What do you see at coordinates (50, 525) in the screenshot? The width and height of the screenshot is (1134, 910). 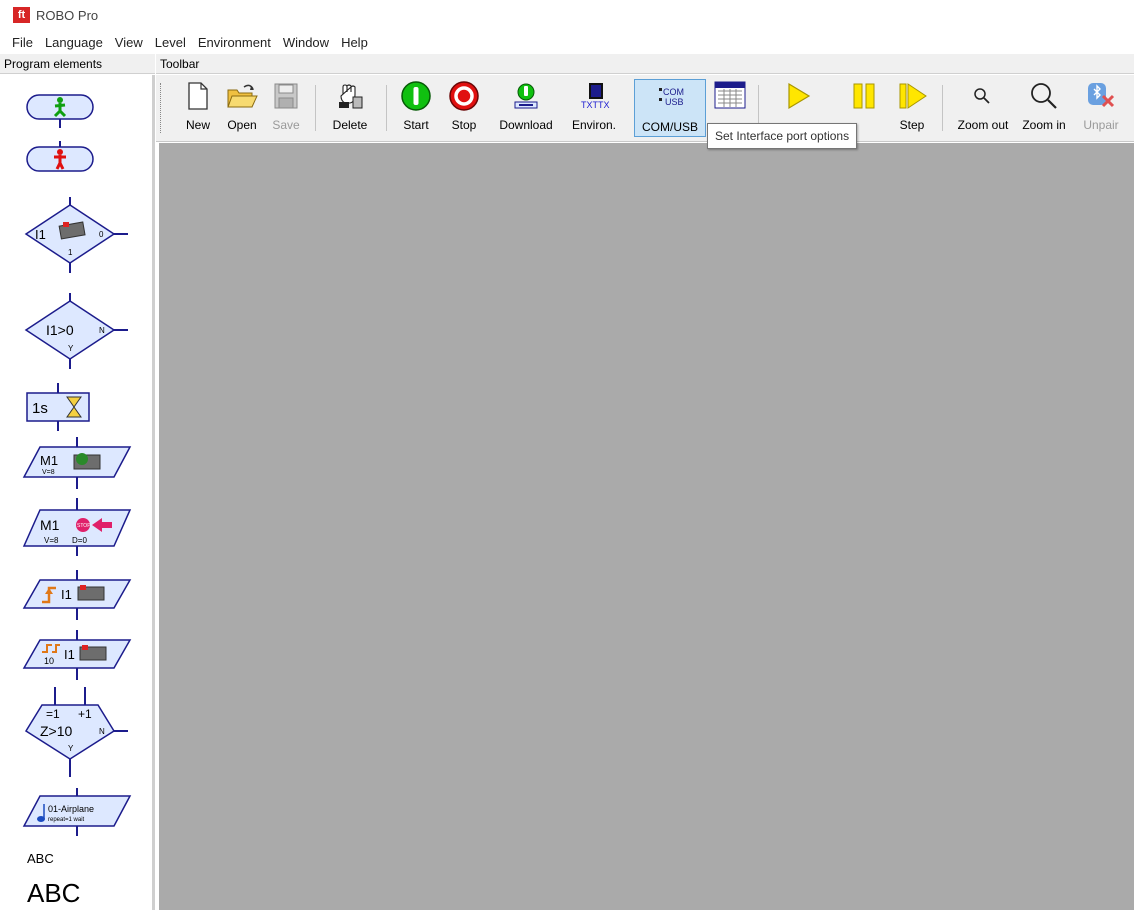 I see `motor-stop-port: M1` at bounding box center [50, 525].